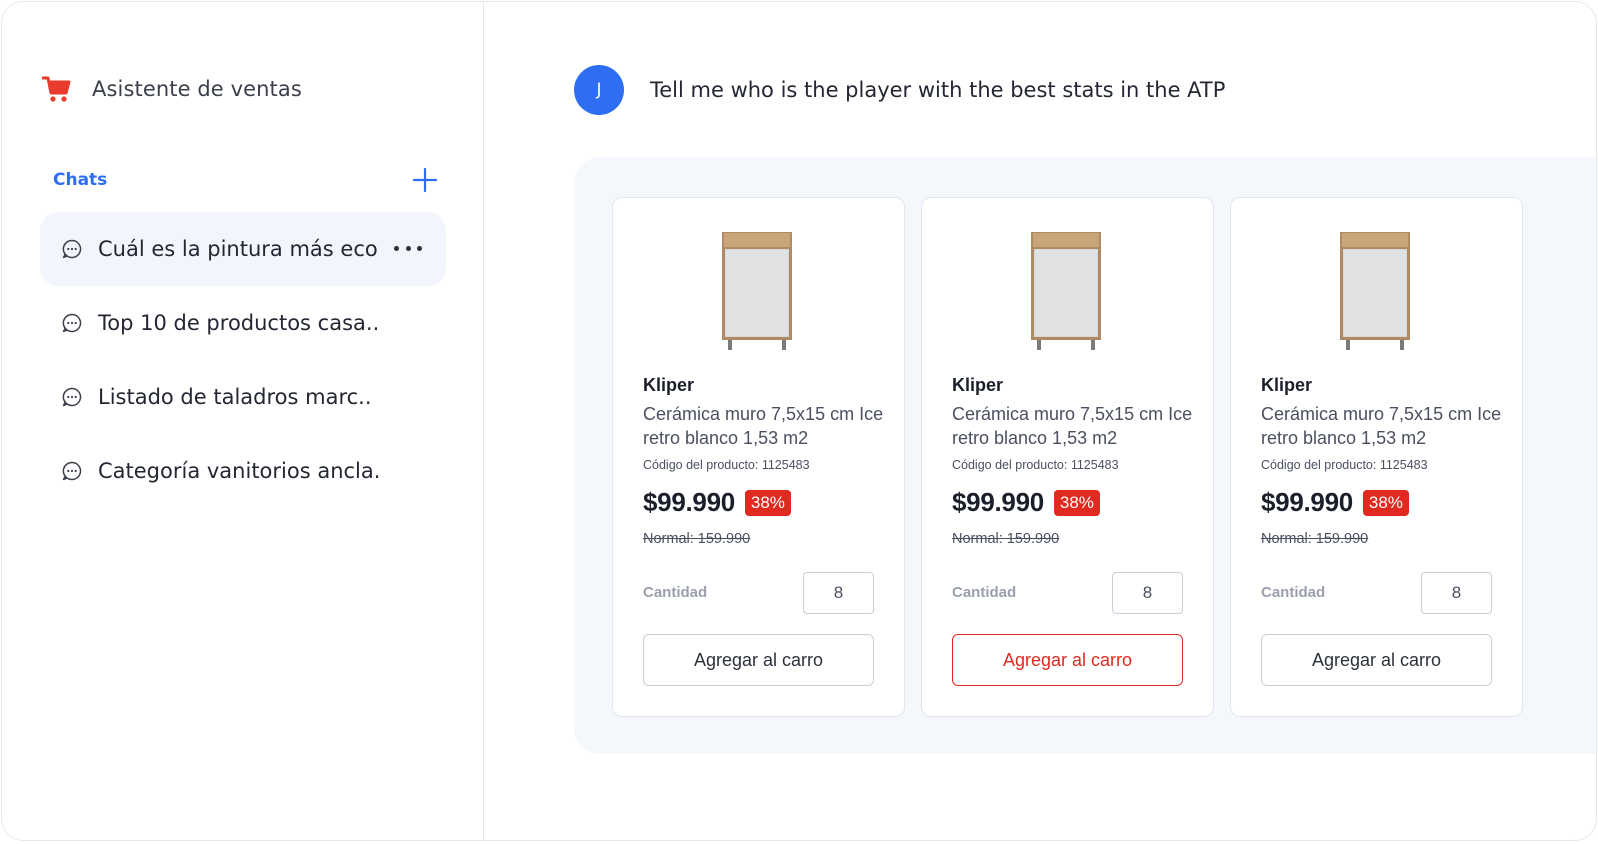 This screenshot has height=844, width=1598. What do you see at coordinates (239, 323) in the screenshot?
I see `chat-item-label: Top 10 de productos casa..` at bounding box center [239, 323].